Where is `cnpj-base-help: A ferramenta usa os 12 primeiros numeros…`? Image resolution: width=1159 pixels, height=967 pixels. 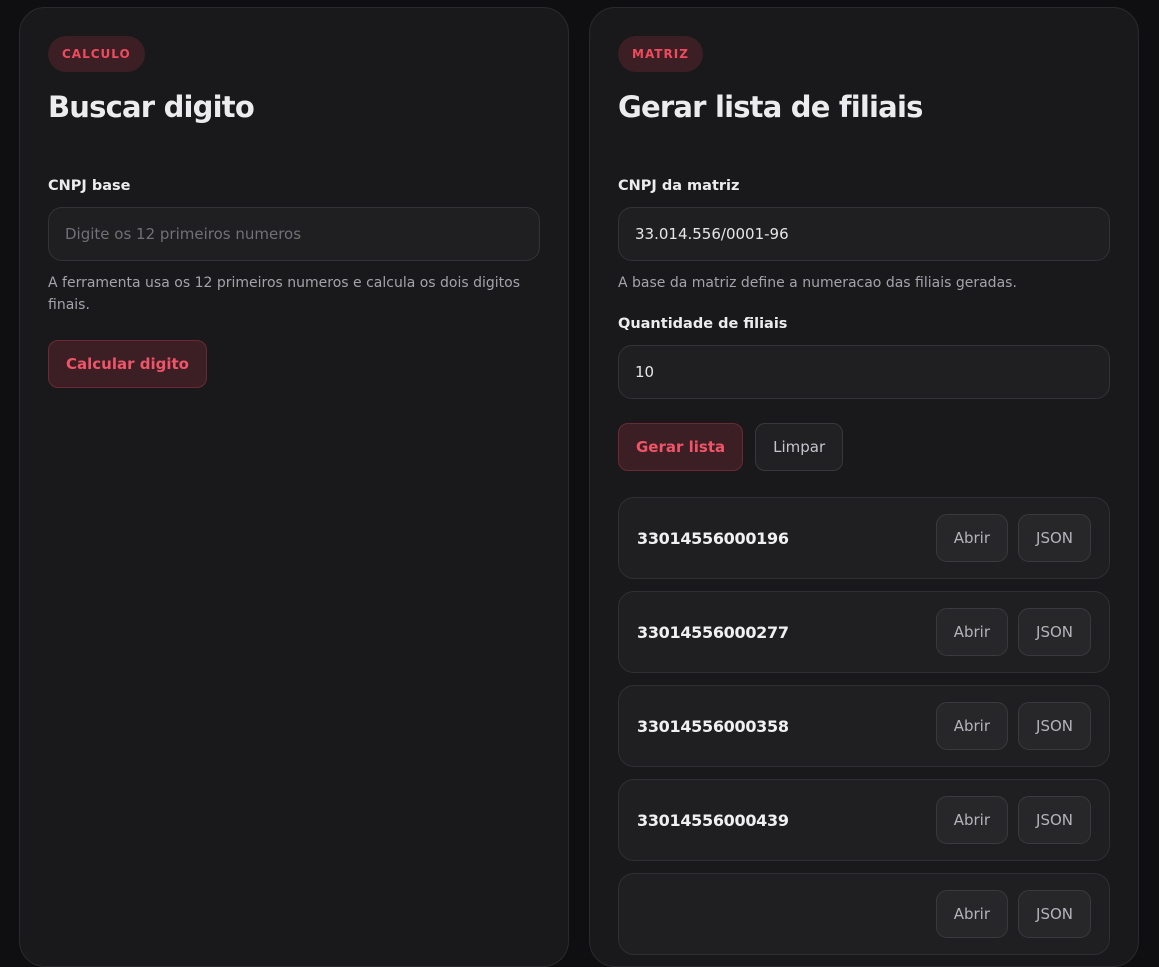 cnpj-base-help: A ferramenta usa os 12 primeiros numeros… is located at coordinates (284, 294).